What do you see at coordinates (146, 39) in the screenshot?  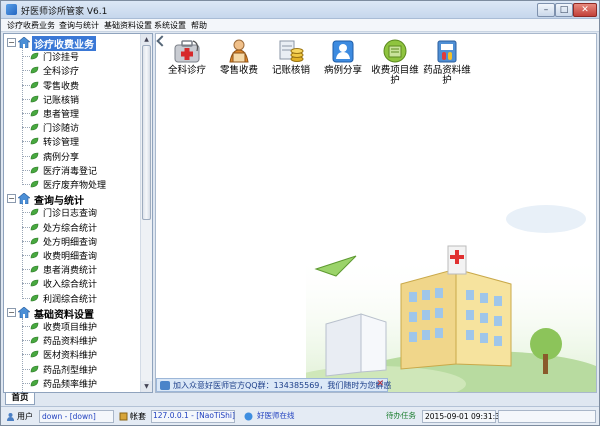 I see `scroll-up-arrow-icon: ▲` at bounding box center [146, 39].